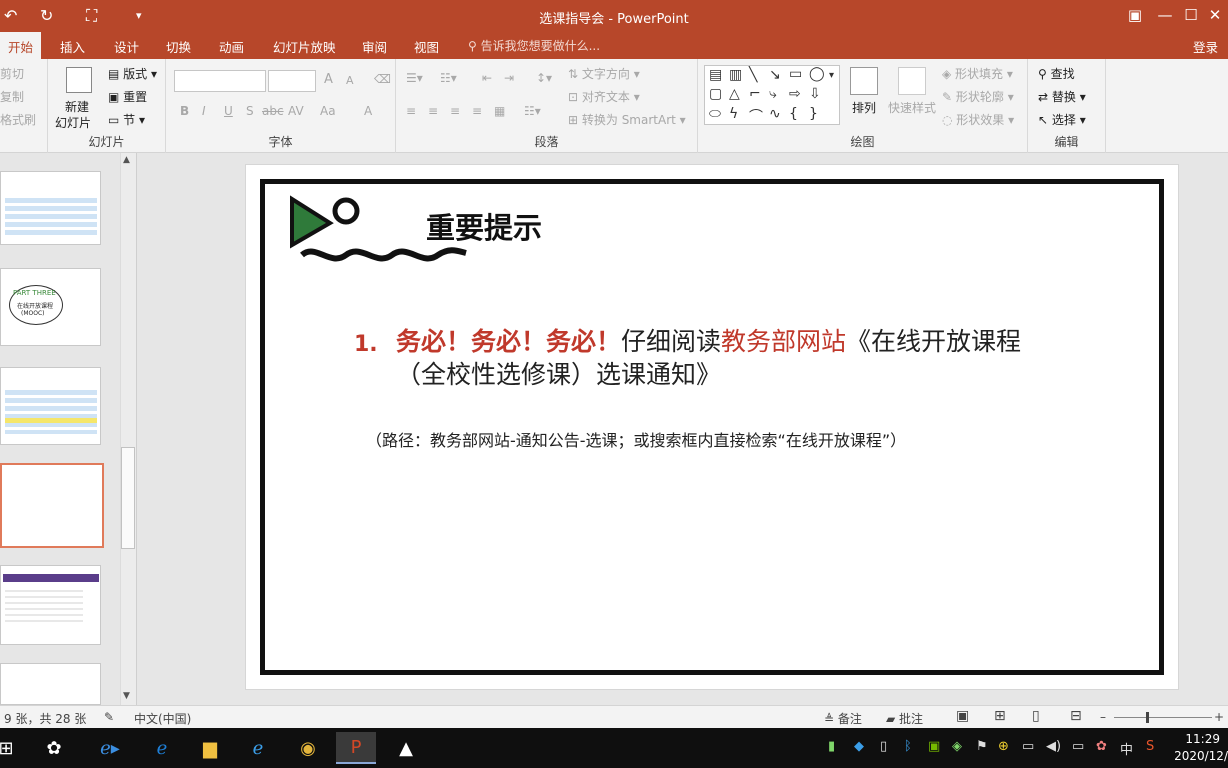 Image resolution: width=1228 pixels, height=768 pixels. What do you see at coordinates (544, 78) in the screenshot?
I see `line-spacing-icon: ↕▾` at bounding box center [544, 78].